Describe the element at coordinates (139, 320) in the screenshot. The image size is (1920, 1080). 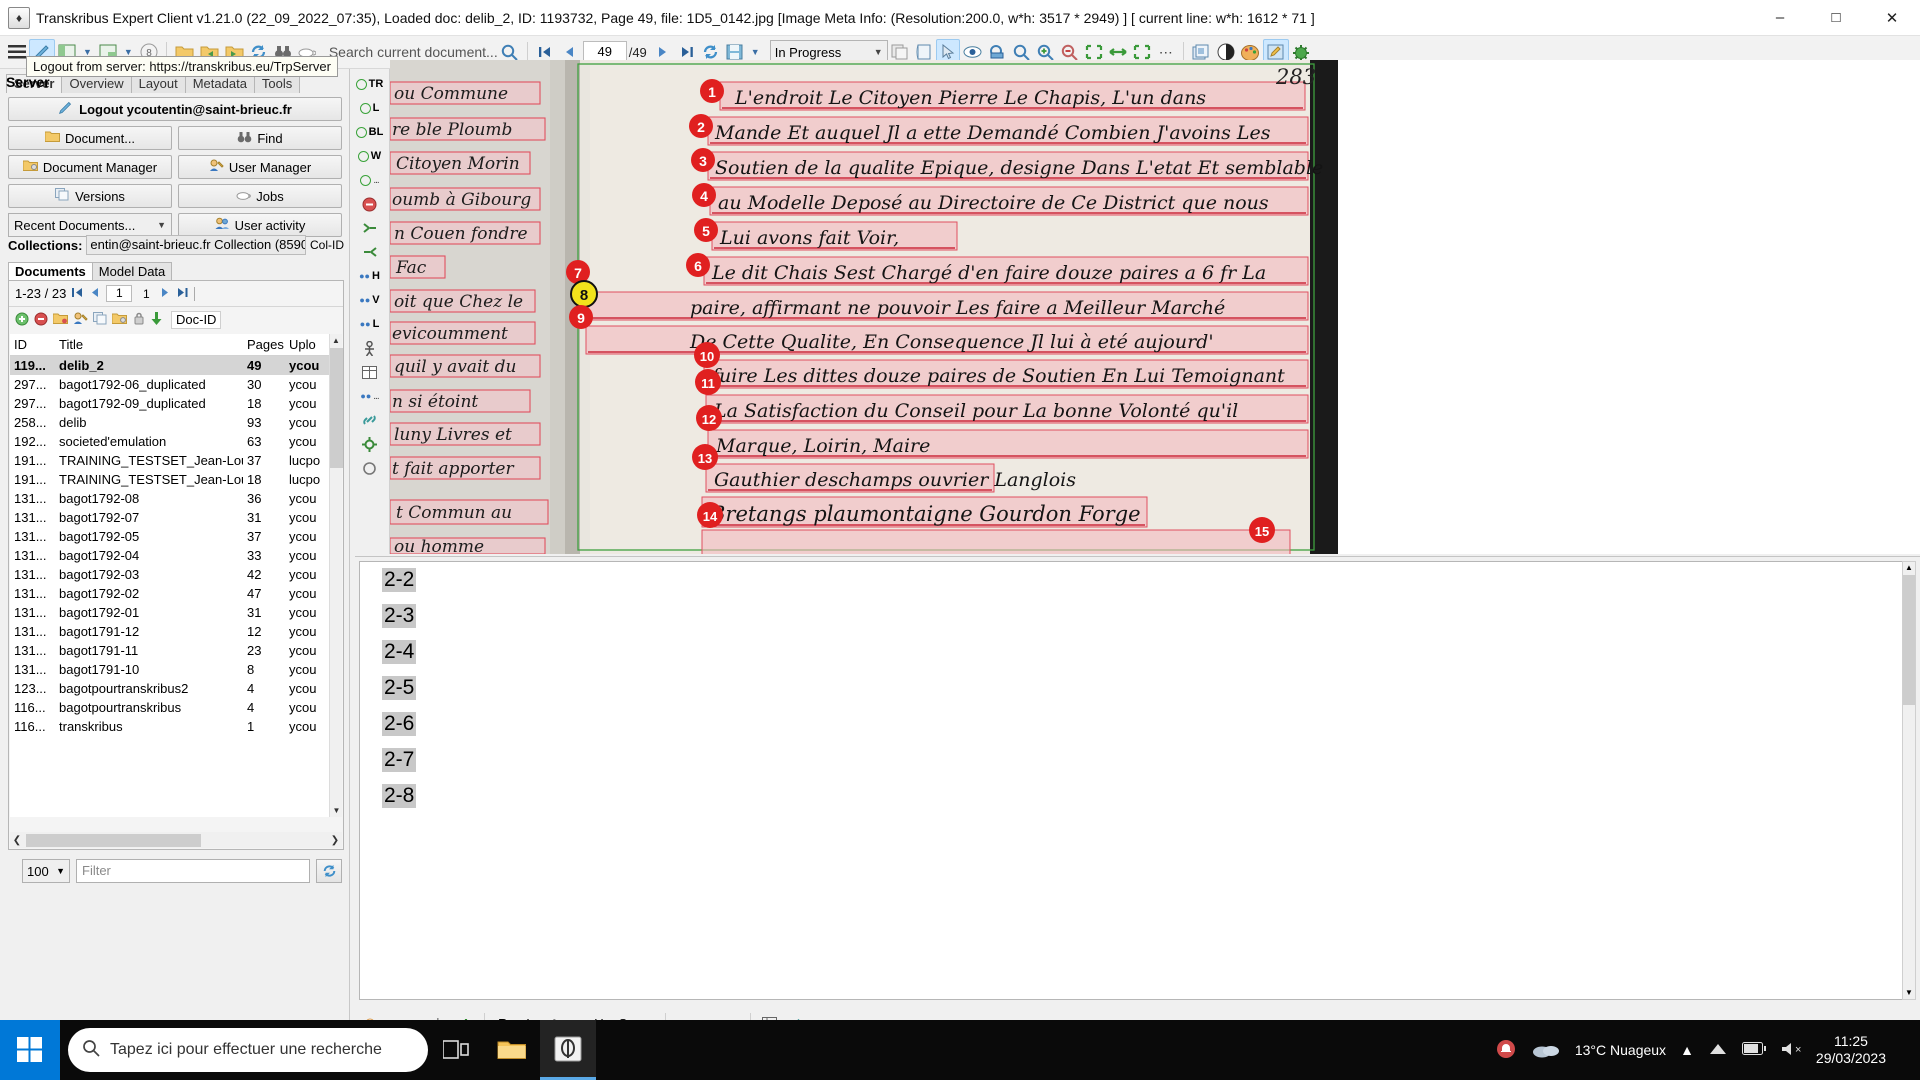
I see `lock-icon` at that location.